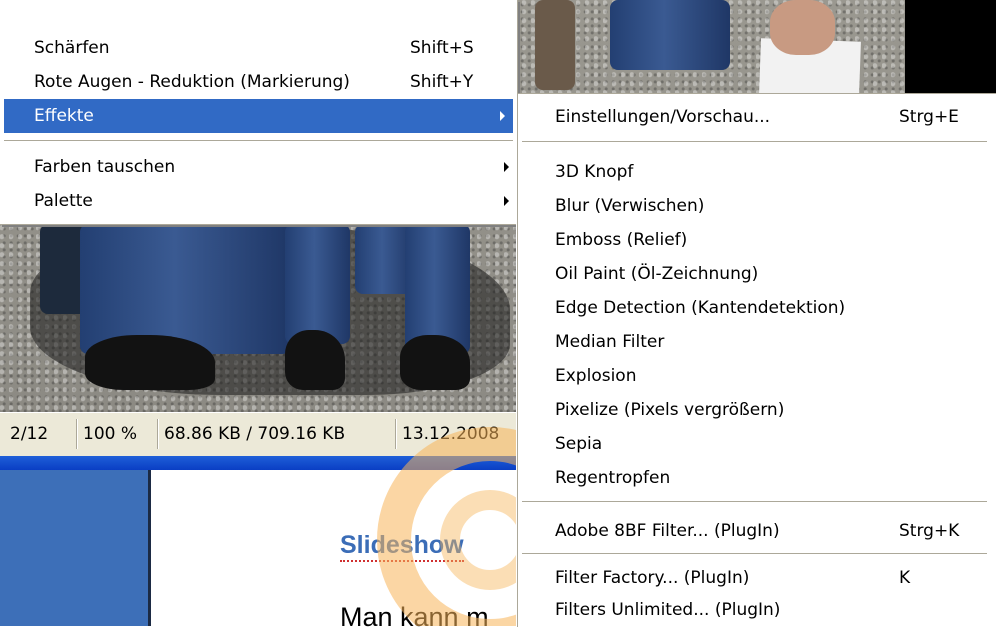 The width and height of the screenshot is (996, 633). Describe the element at coordinates (435, 362) in the screenshot. I see `photo-shoe-child-right` at that location.